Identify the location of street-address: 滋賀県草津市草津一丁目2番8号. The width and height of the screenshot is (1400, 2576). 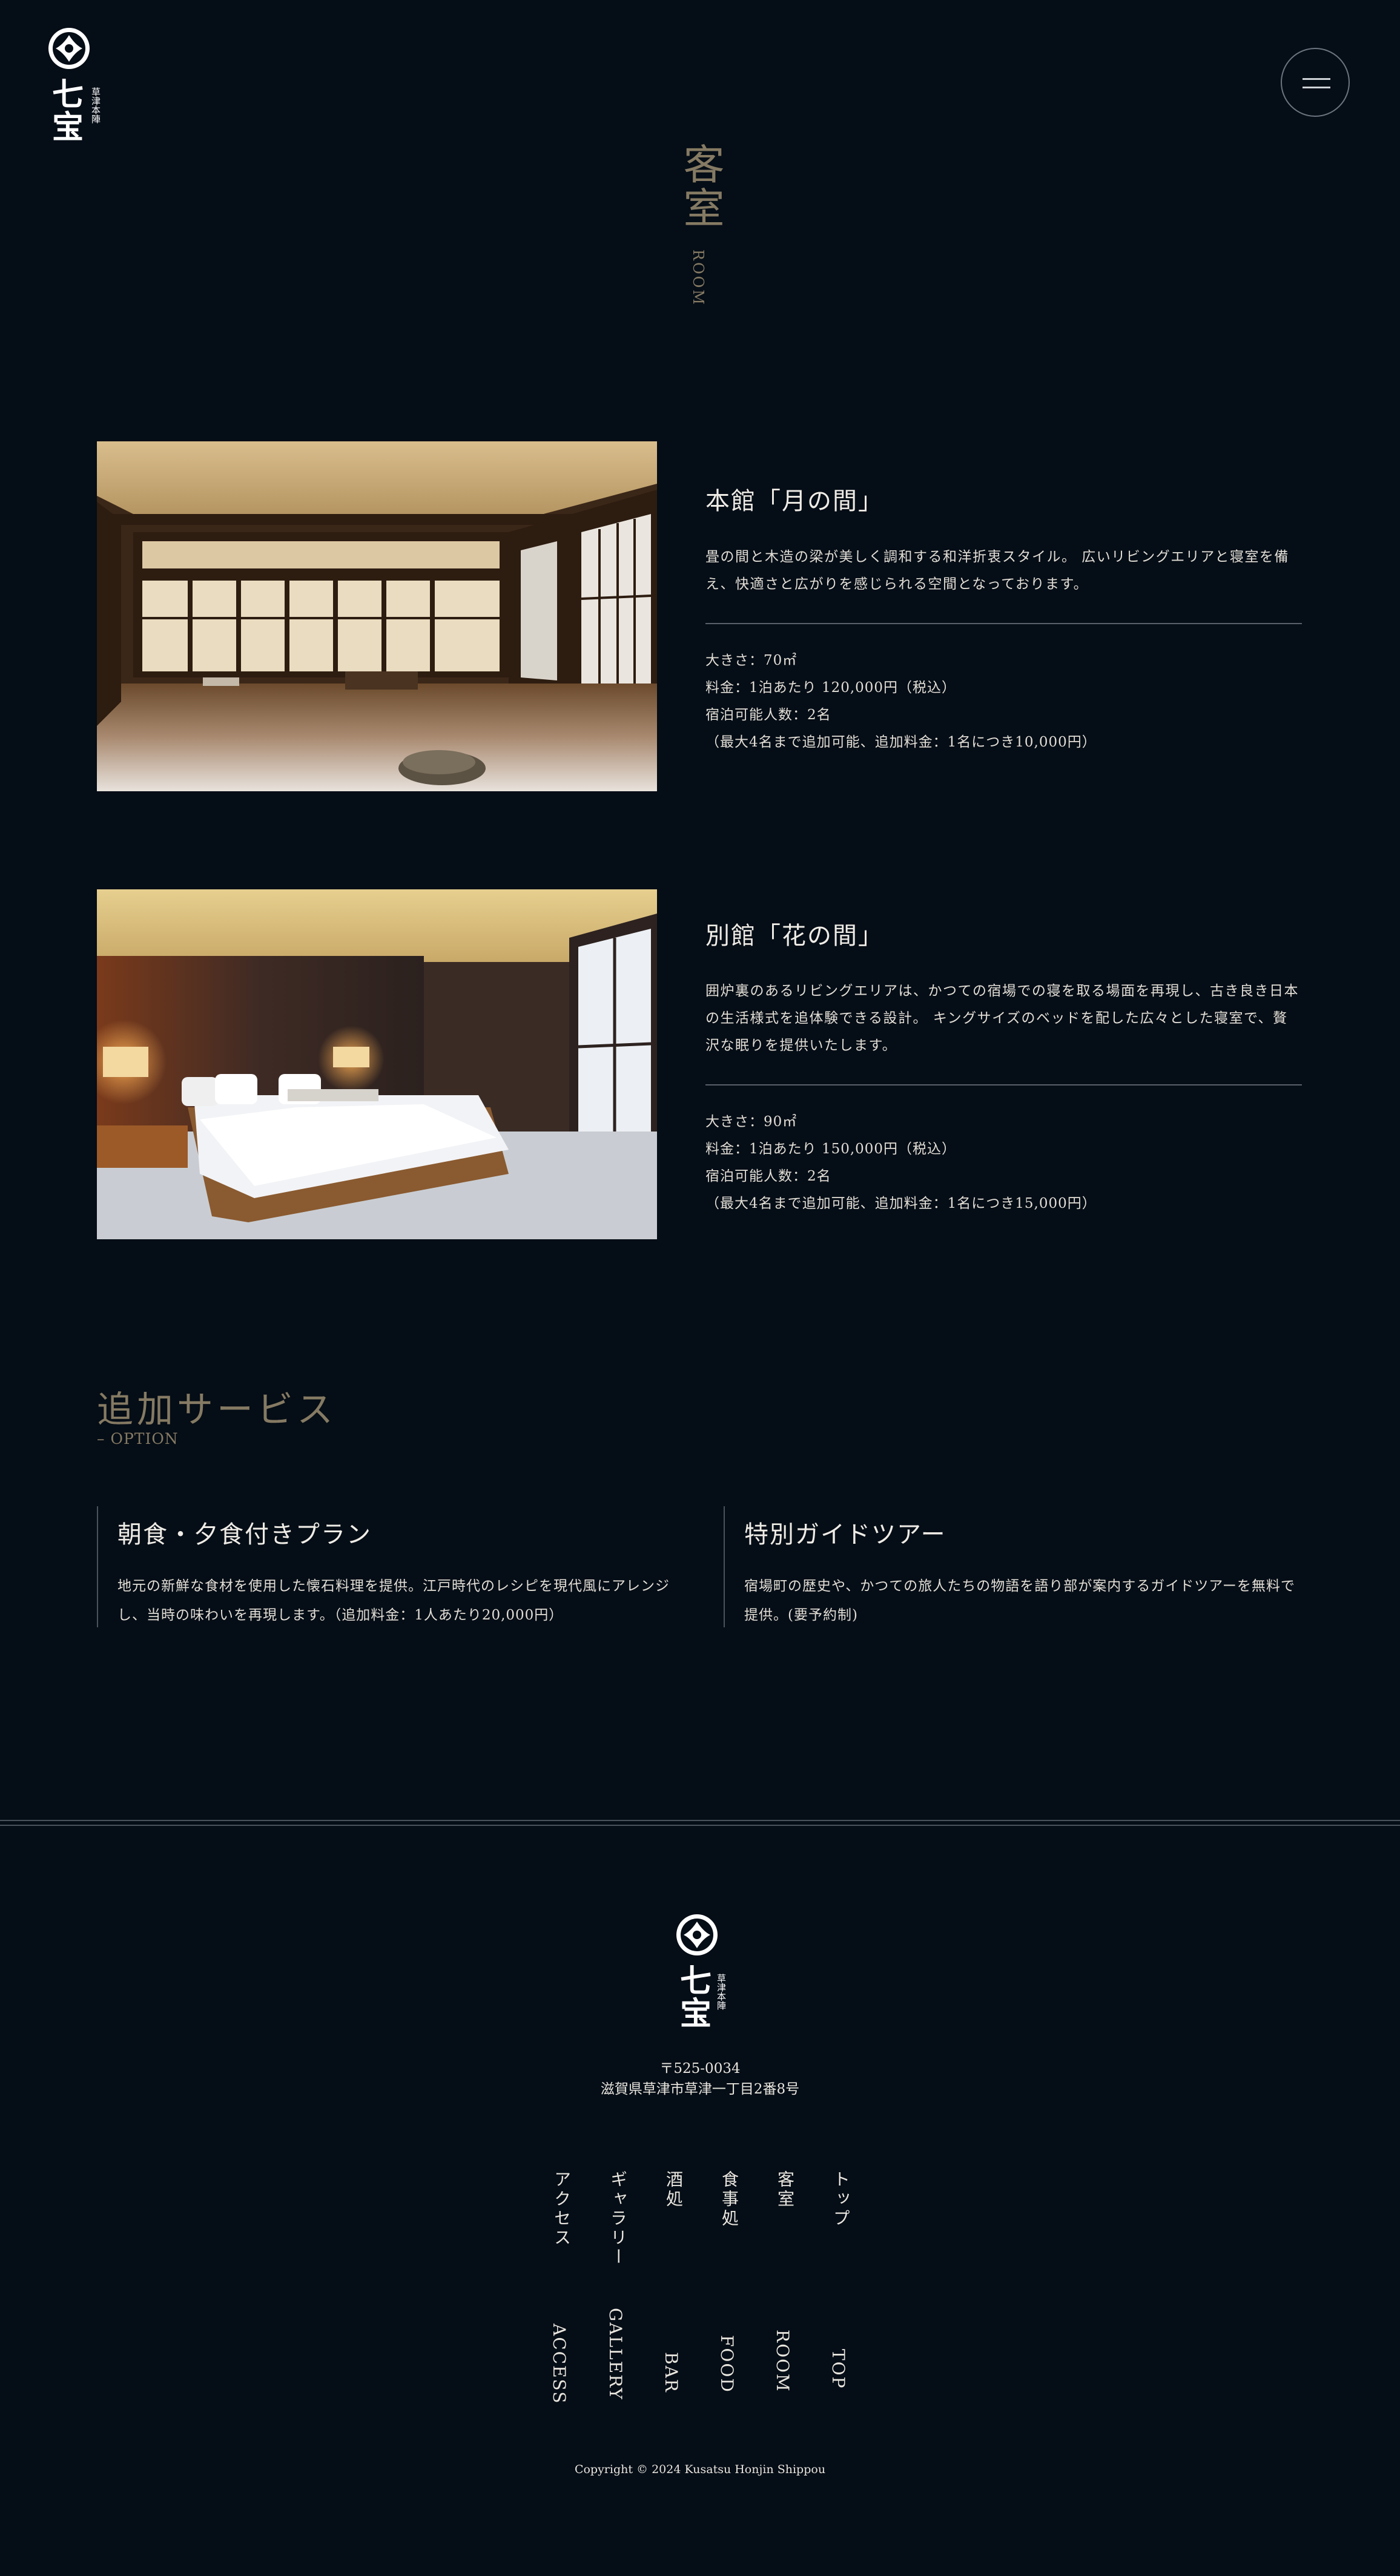
(700, 2089).